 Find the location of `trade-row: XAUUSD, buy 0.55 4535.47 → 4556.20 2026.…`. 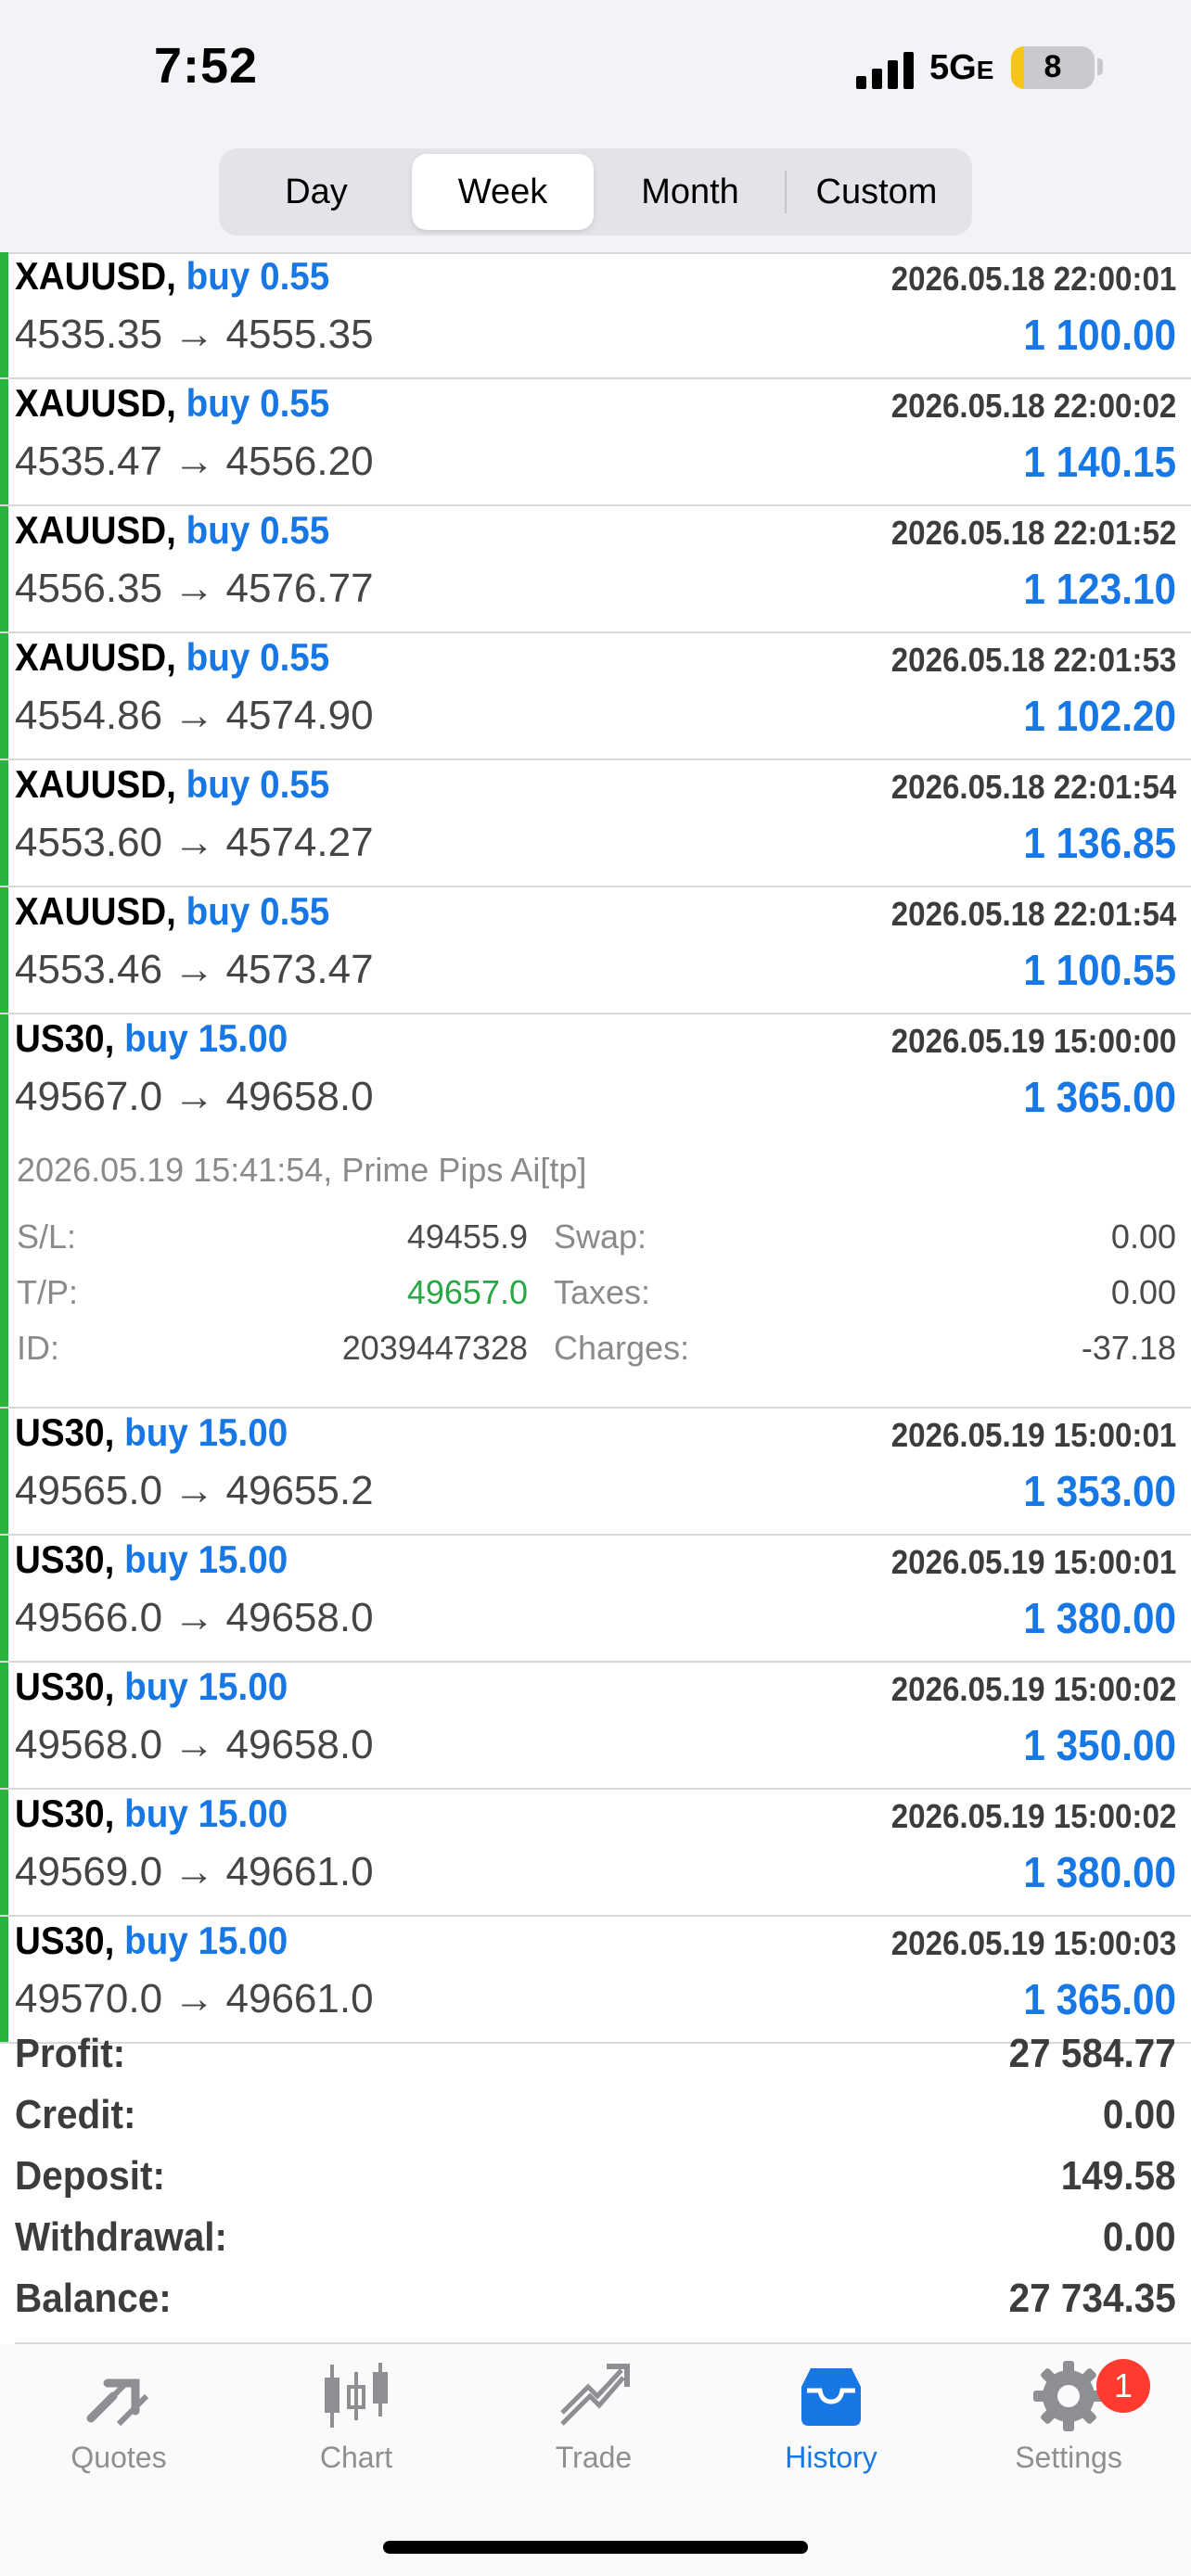

trade-row: XAUUSD, buy 0.55 4535.47 → 4556.20 2026.… is located at coordinates (595, 442).